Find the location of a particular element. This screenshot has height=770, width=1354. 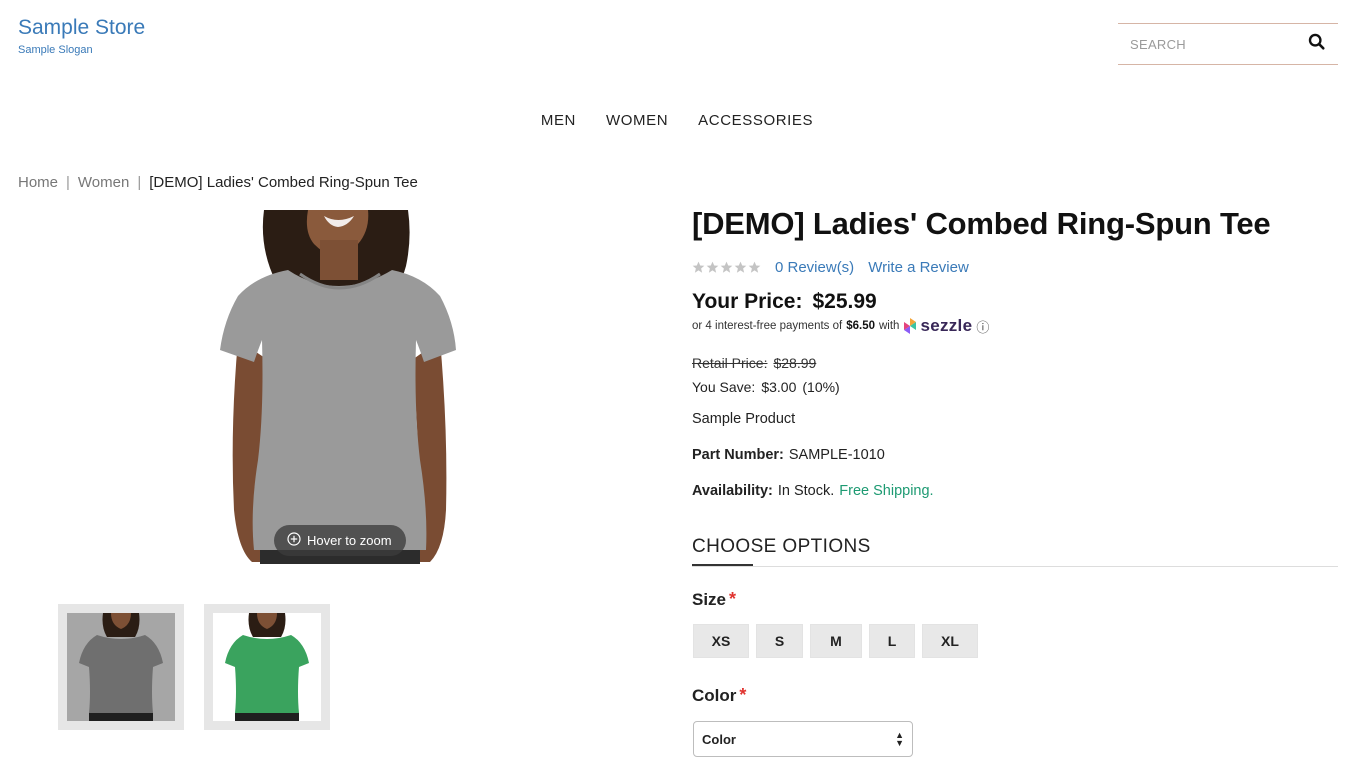

free-shipping-text: Free Shipping. is located at coordinates (886, 491).